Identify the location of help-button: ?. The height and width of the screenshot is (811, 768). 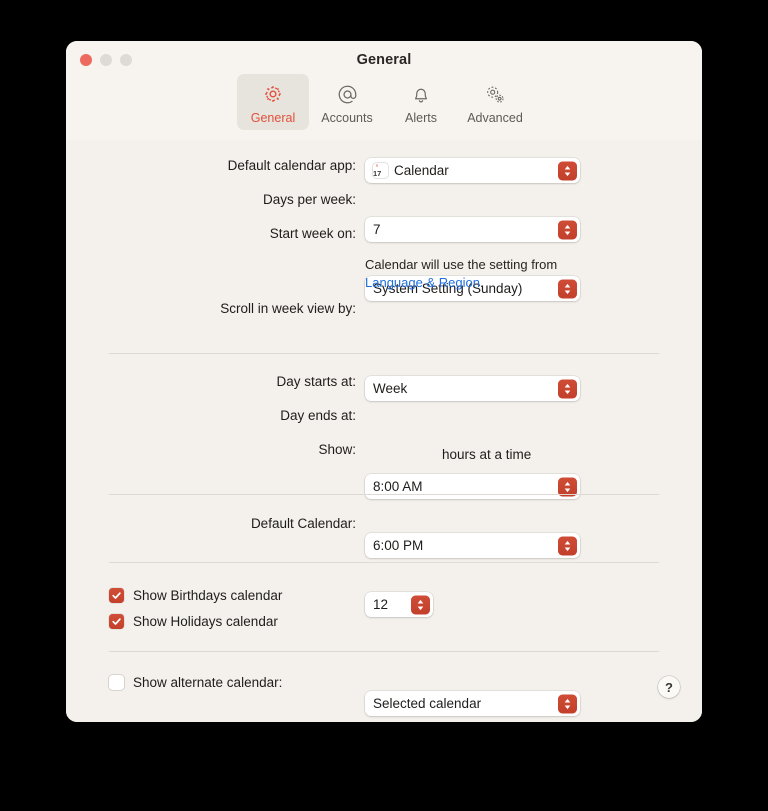
(669, 687).